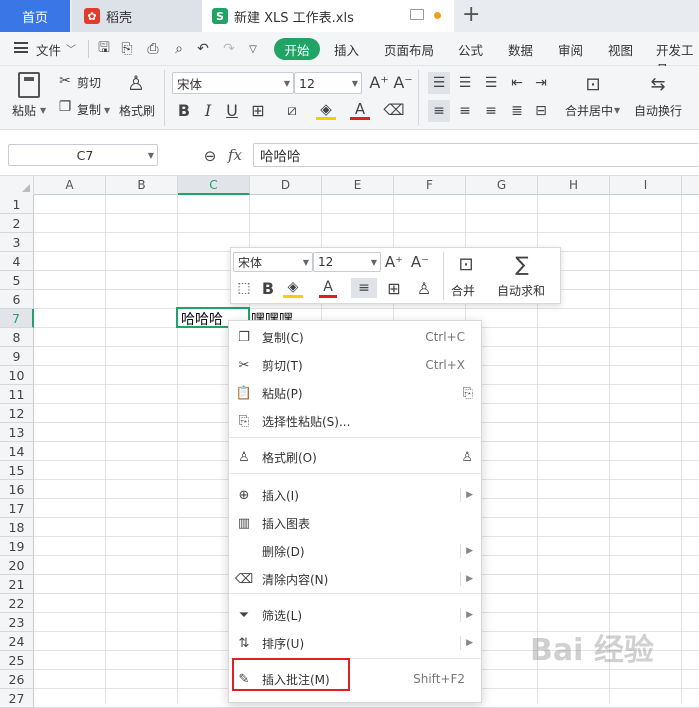 This screenshot has height=708, width=699. Describe the element at coordinates (491, 83) in the screenshot. I see `align-bottom-icon: ☰` at that location.